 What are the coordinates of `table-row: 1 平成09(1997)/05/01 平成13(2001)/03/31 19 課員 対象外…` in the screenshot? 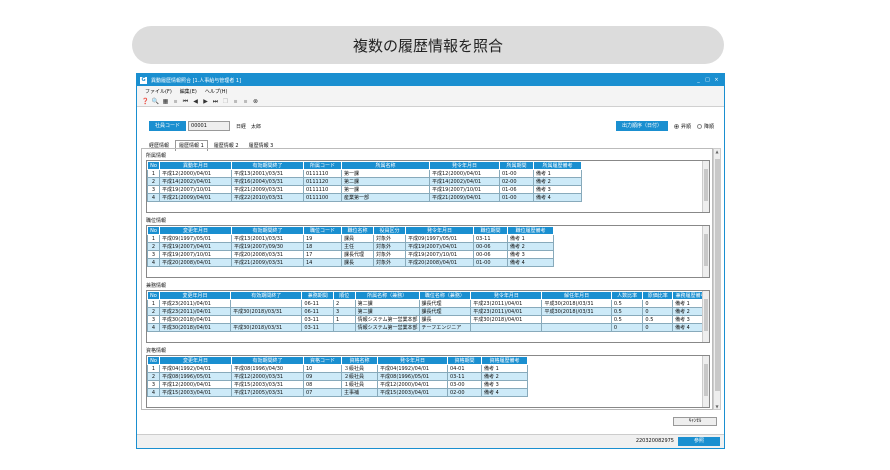 It's located at (350, 238).